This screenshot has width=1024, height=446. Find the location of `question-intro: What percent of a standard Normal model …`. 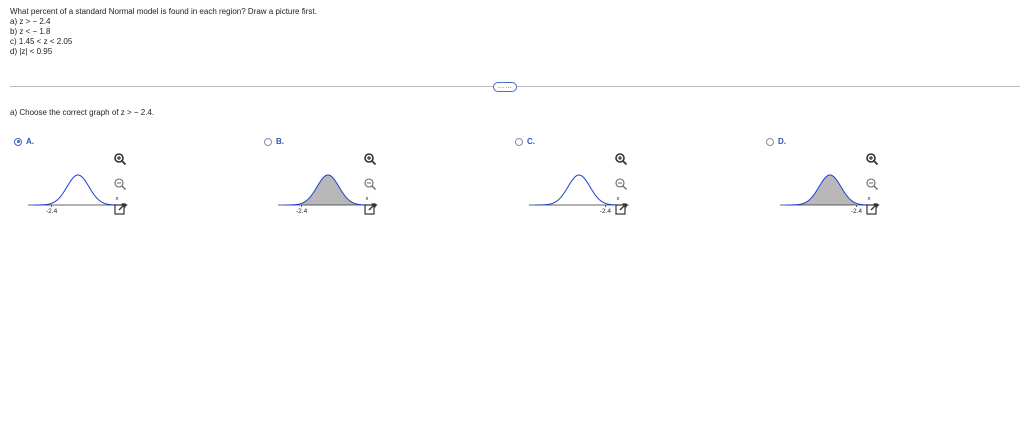

question-intro: What percent of a standard Normal model … is located at coordinates (163, 11).